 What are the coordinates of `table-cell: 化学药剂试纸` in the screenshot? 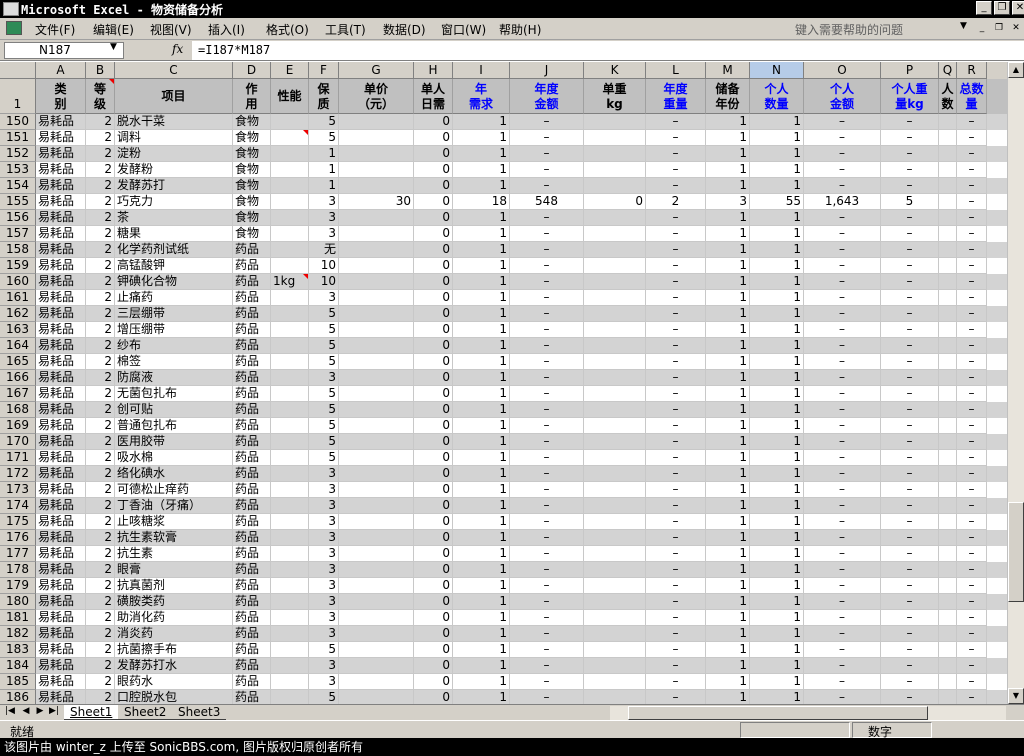 It's located at (174, 250).